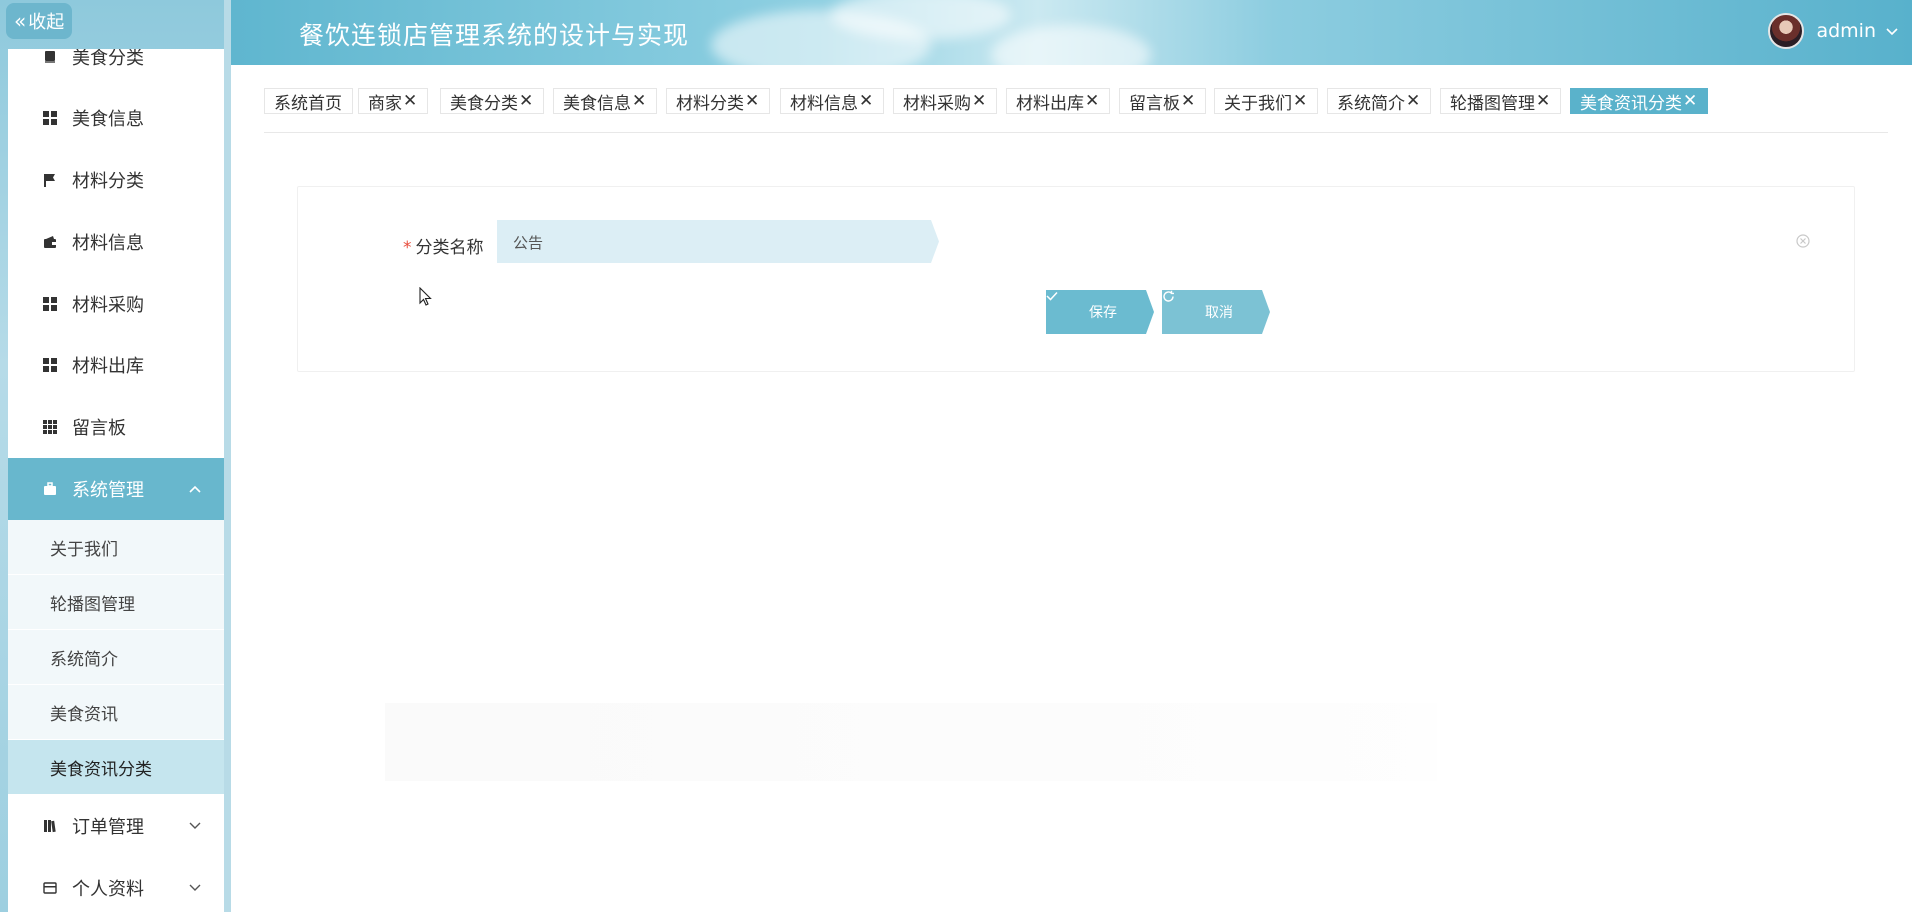 This screenshot has height=912, width=1912. I want to click on collapse-label: 收起, so click(46, 22).